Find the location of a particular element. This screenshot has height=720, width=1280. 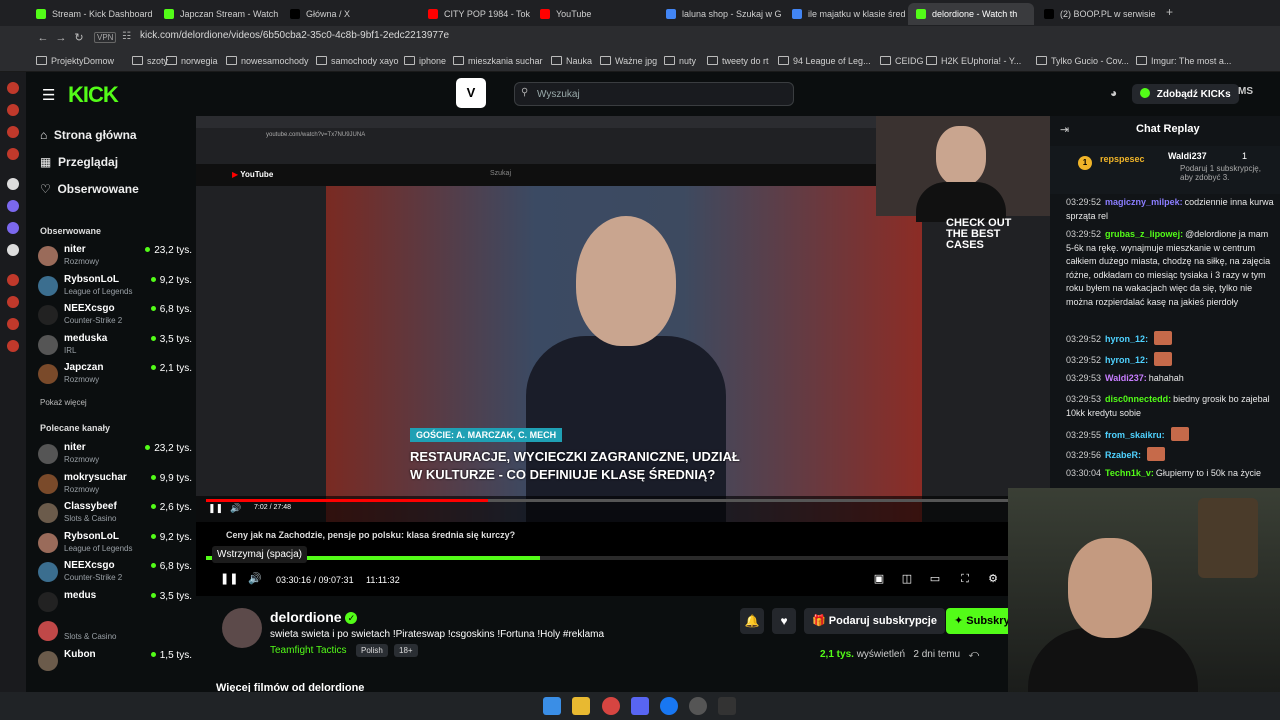

volume-icon: 🔊 is located at coordinates (255, 579).